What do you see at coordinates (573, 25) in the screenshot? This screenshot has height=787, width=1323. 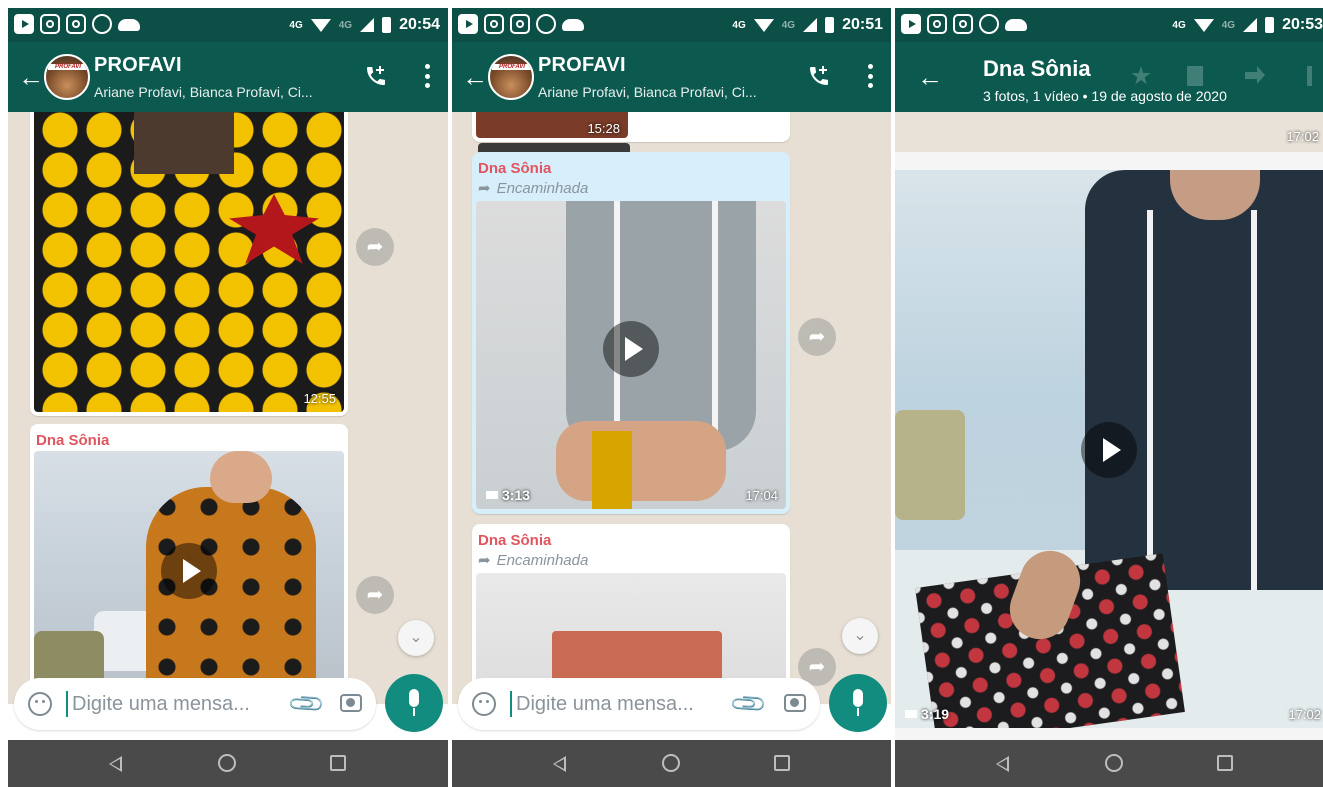 I see `cloud-icon` at bounding box center [573, 25].